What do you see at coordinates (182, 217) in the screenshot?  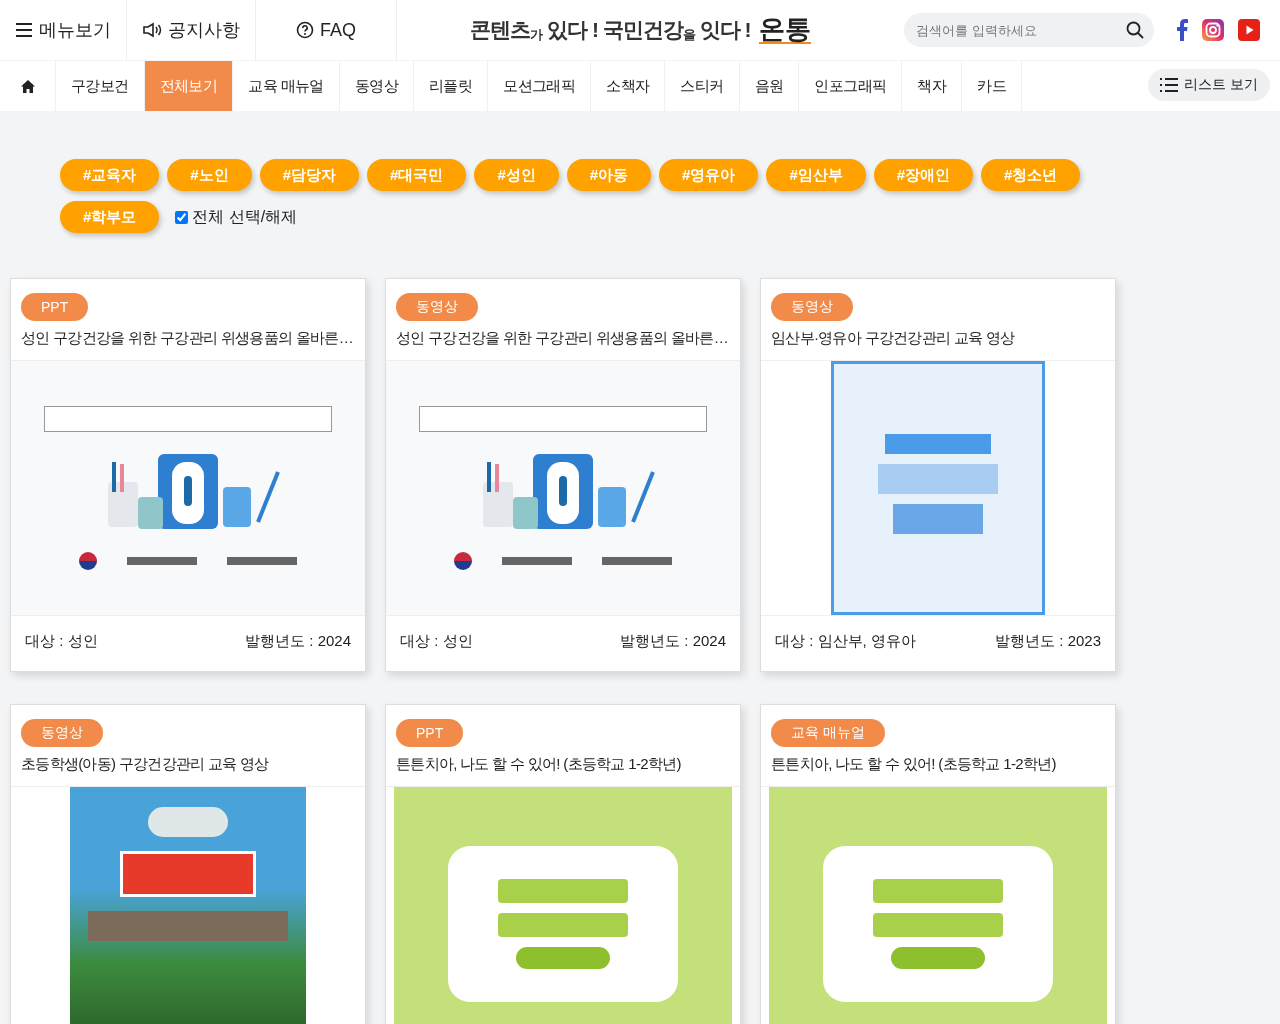 I see `select-all-checkbox` at bounding box center [182, 217].